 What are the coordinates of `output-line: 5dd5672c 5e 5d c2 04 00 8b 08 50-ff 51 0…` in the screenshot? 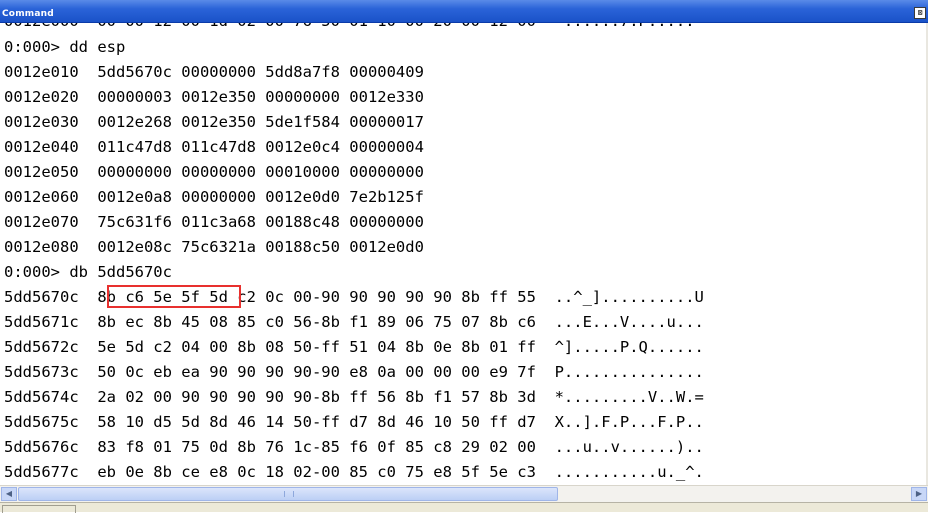 It's located at (354, 347).